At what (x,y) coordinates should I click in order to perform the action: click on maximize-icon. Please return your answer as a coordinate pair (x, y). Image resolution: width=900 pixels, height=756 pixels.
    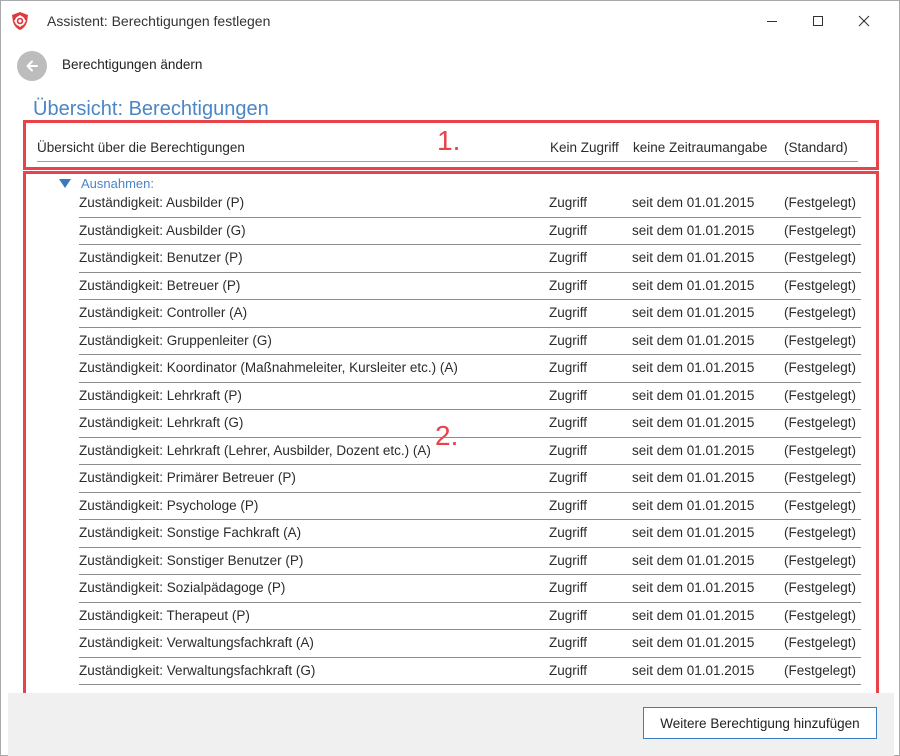
    Looking at the image, I should click on (818, 21).